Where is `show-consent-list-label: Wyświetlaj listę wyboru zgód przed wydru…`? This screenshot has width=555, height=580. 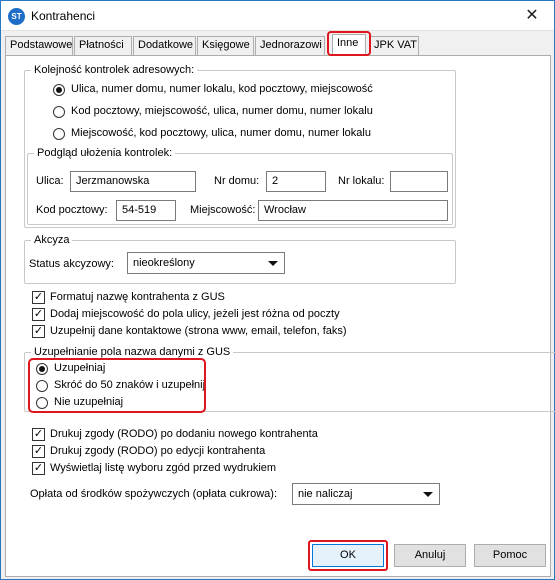 show-consent-list-label: Wyświetlaj listę wyboru zgód przed wydru… is located at coordinates (163, 468).